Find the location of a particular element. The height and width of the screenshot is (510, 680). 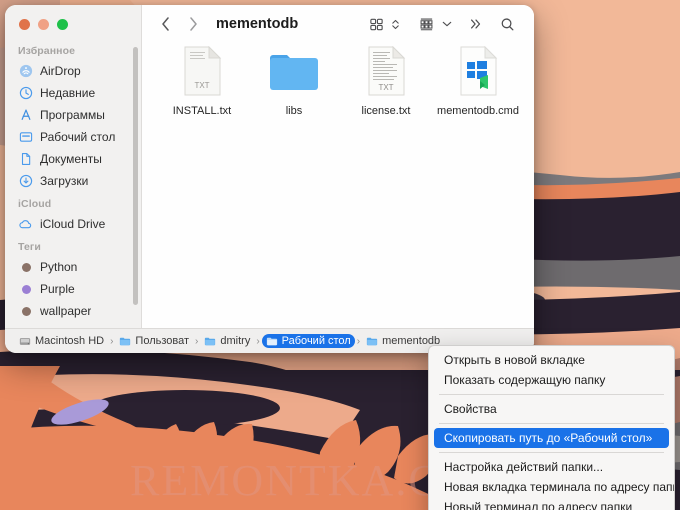

more-toolbar-items-button is located at coordinates (479, 24).